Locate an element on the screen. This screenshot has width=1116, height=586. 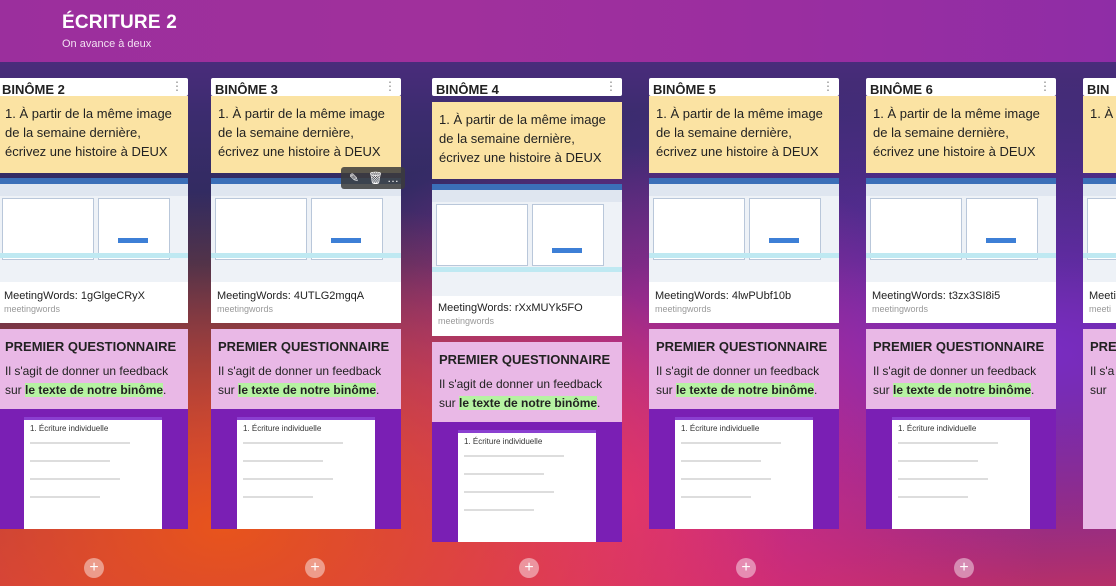
link-source: meeti is located at coordinates (1100, 309).